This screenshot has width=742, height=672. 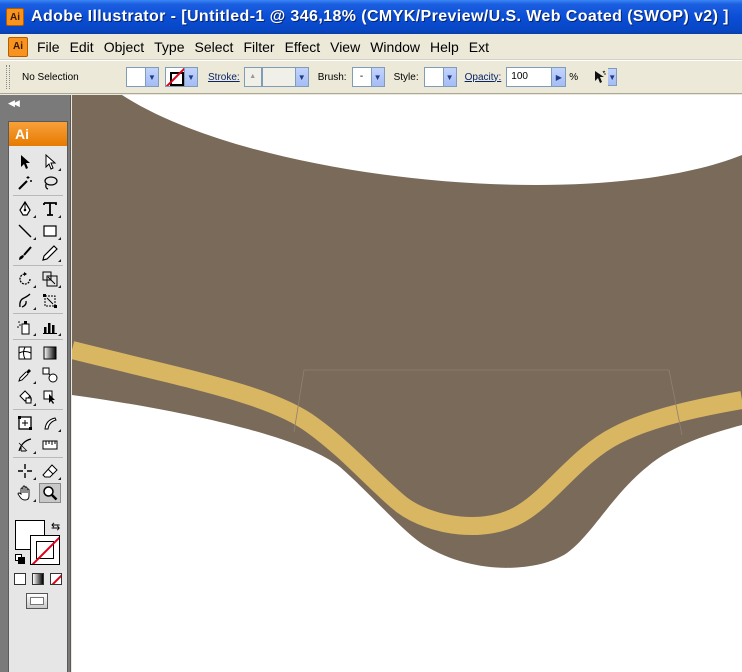 What do you see at coordinates (50, 445) in the screenshot?
I see `measure-tool-icon` at bounding box center [50, 445].